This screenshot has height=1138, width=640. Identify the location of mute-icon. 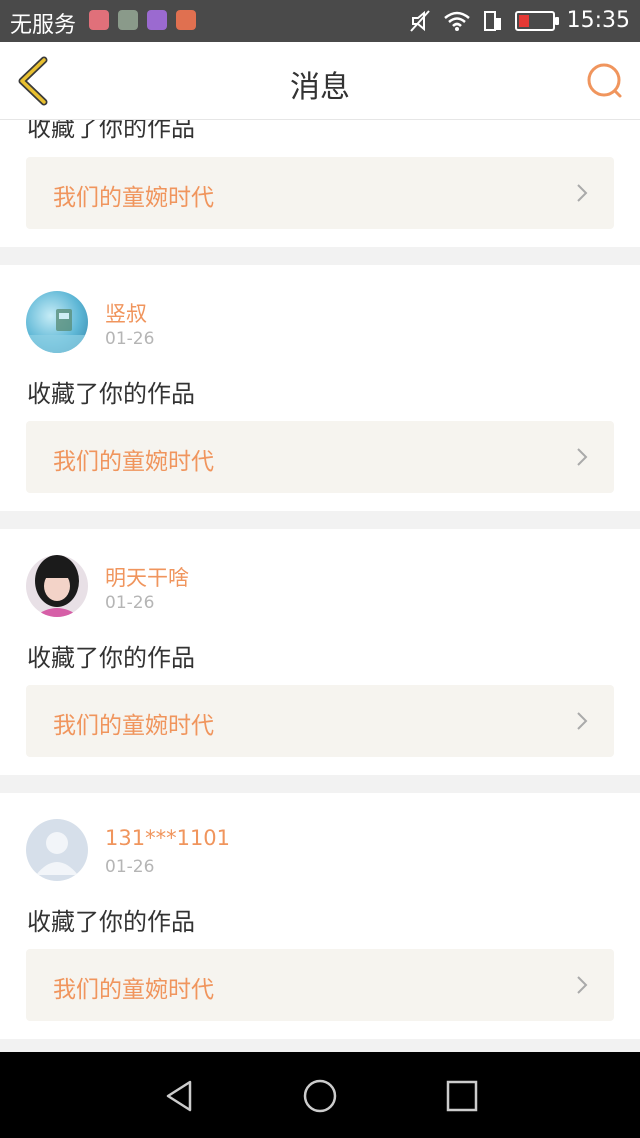
(419, 20).